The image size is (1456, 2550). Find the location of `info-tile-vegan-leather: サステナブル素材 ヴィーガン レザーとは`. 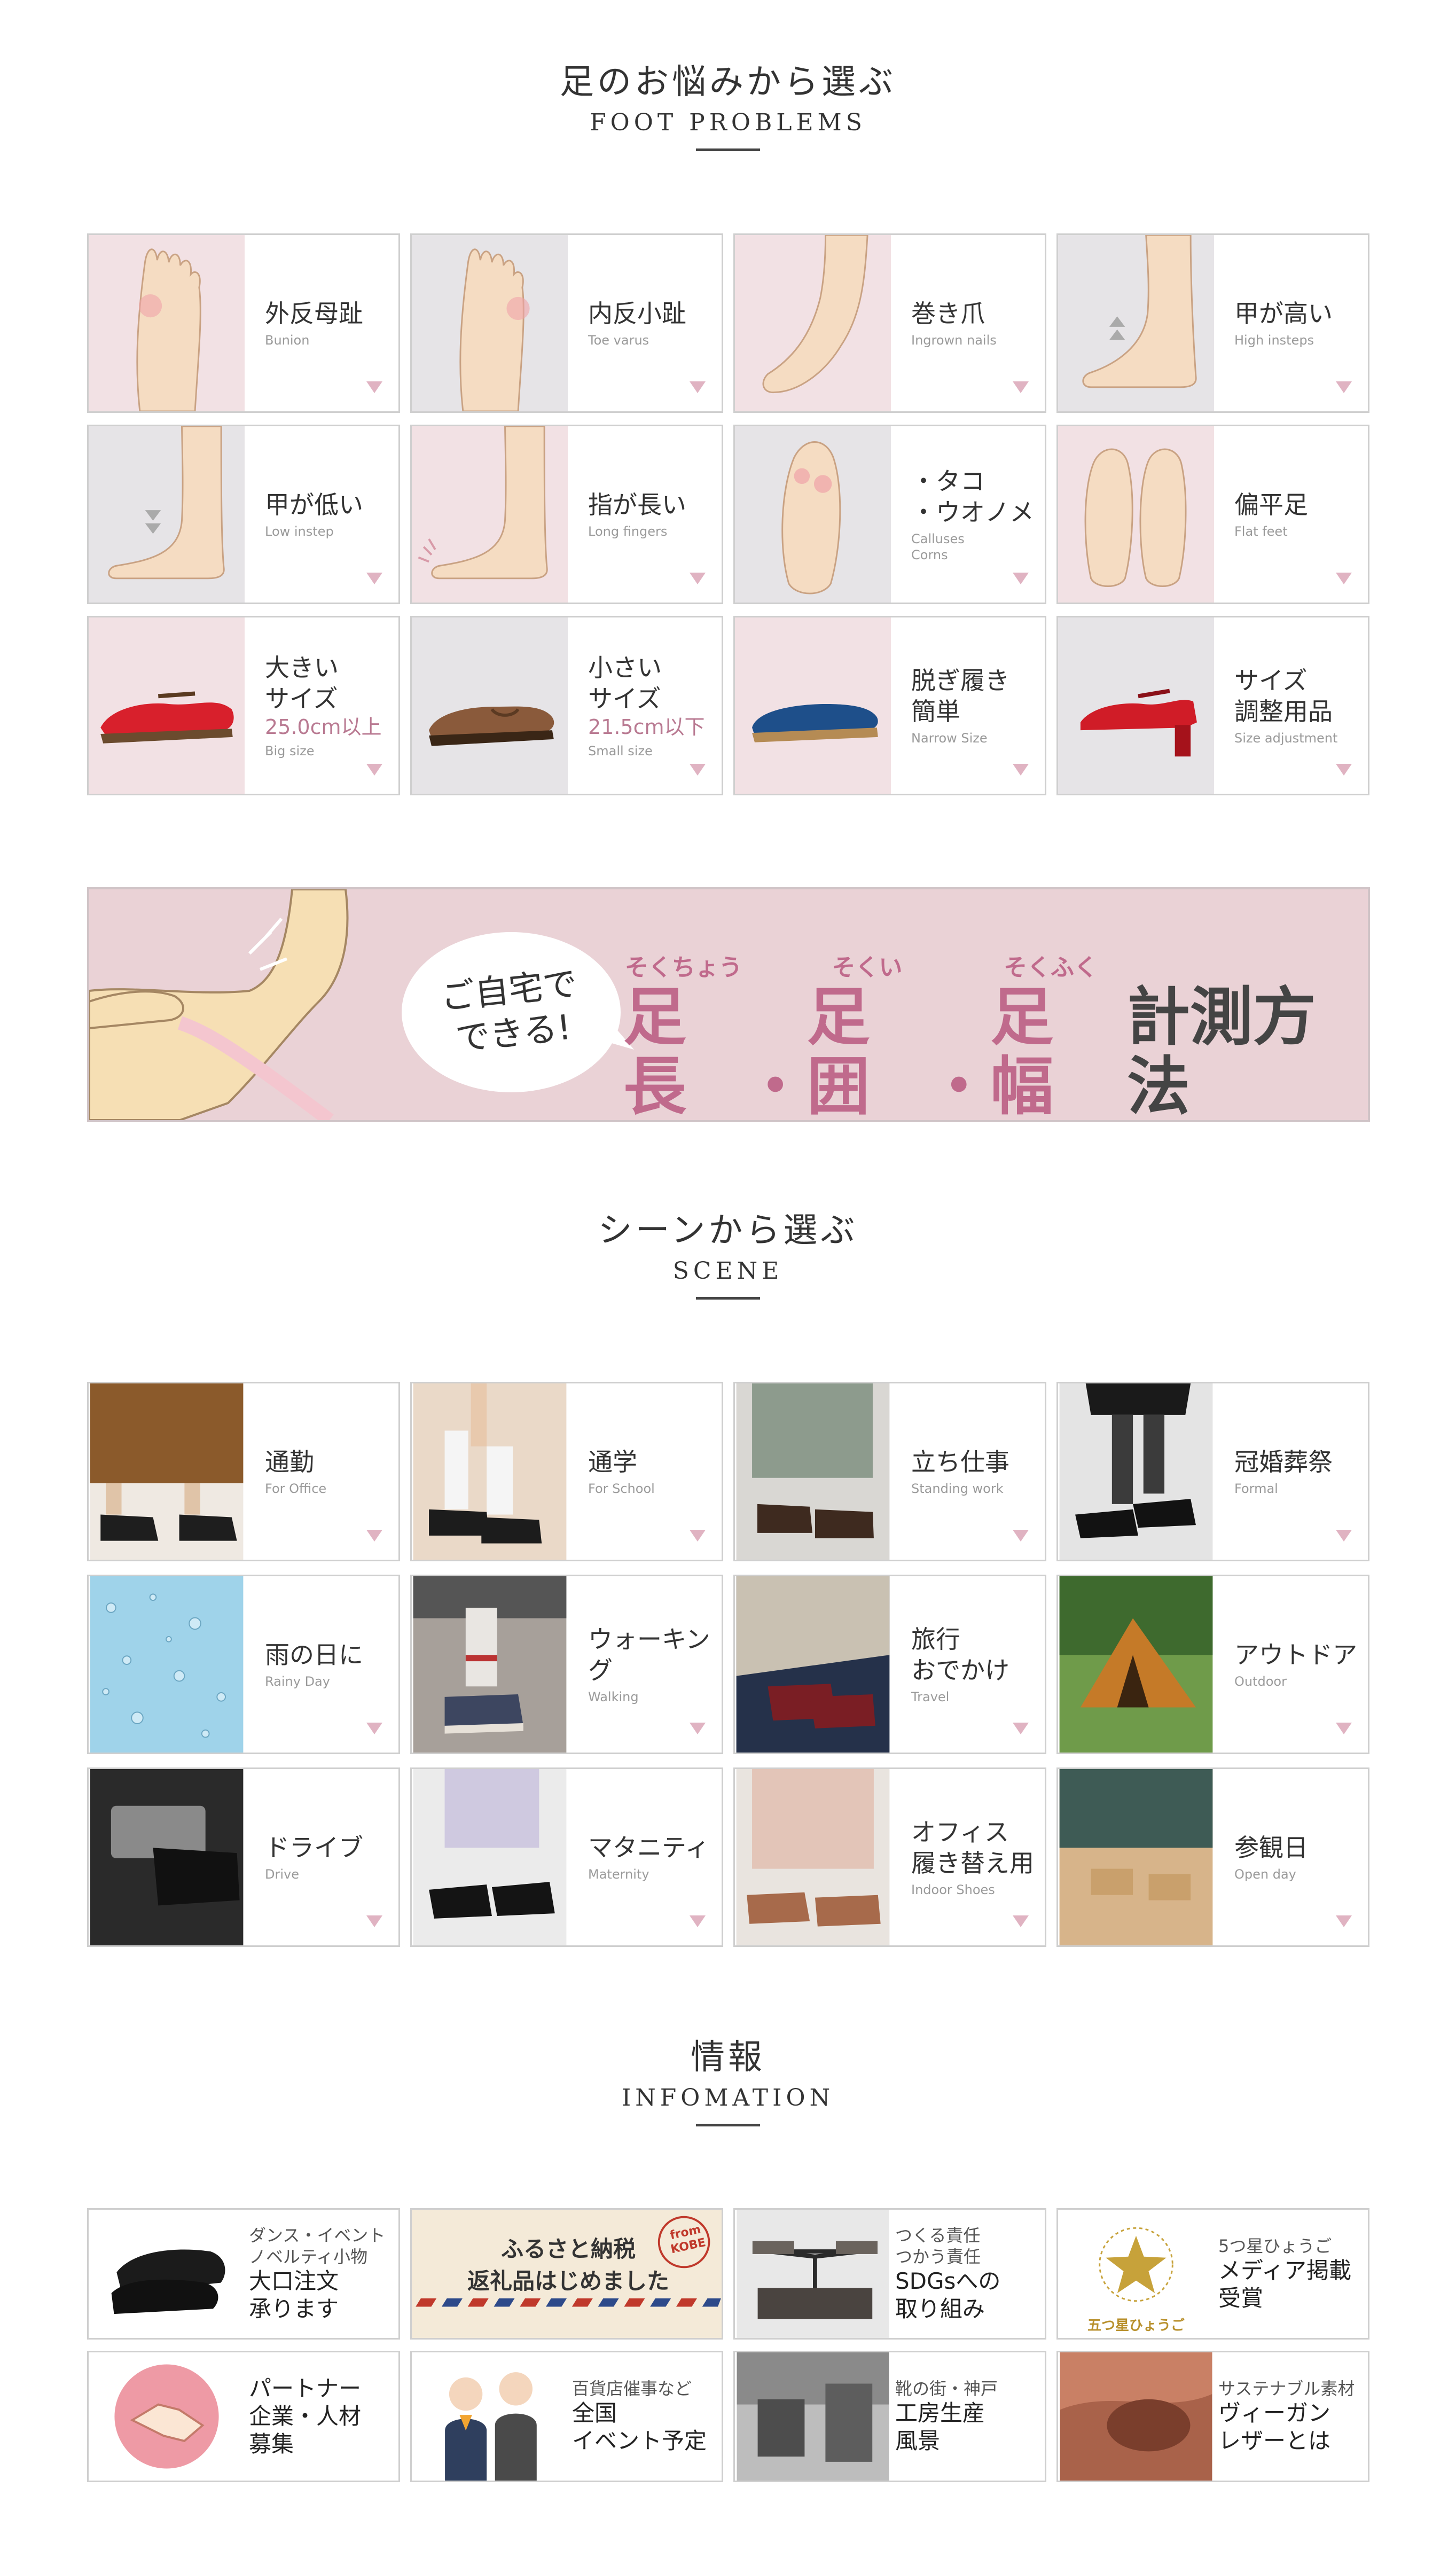

info-tile-vegan-leather: サステナブル素材 ヴィーガン レザーとは is located at coordinates (1212, 2416).